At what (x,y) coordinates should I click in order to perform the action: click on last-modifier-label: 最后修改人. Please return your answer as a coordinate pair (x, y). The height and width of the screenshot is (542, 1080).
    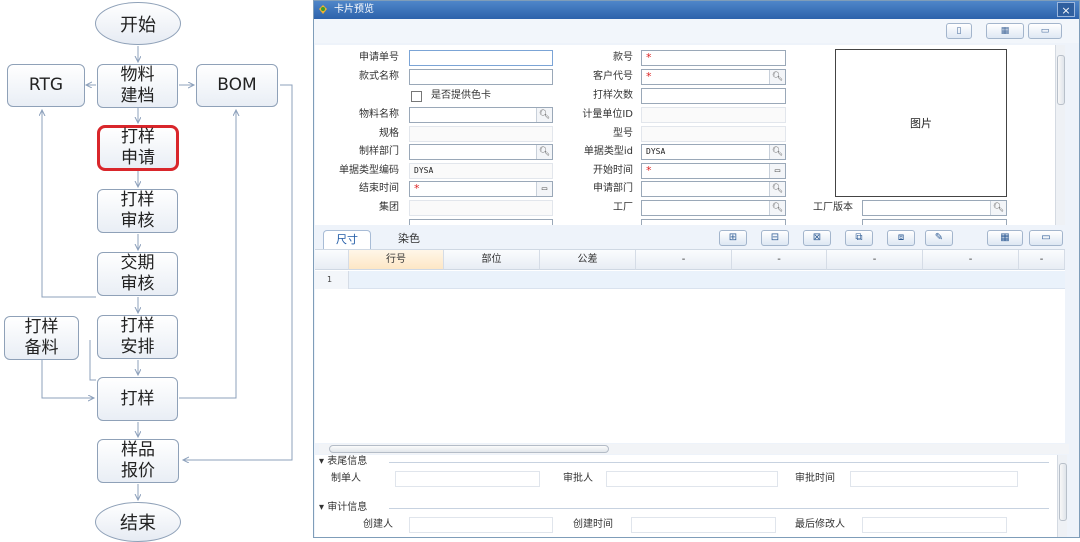
    Looking at the image, I should click on (820, 524).